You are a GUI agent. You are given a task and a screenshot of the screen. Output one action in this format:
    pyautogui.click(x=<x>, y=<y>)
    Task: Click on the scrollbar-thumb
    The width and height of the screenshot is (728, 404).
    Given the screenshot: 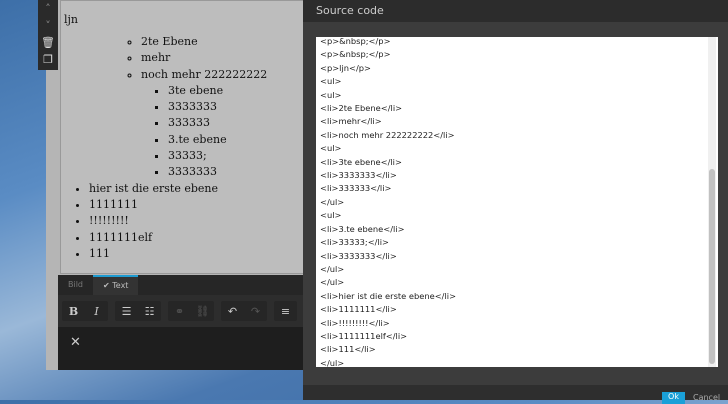 What is the action you would take?
    pyautogui.click(x=712, y=266)
    